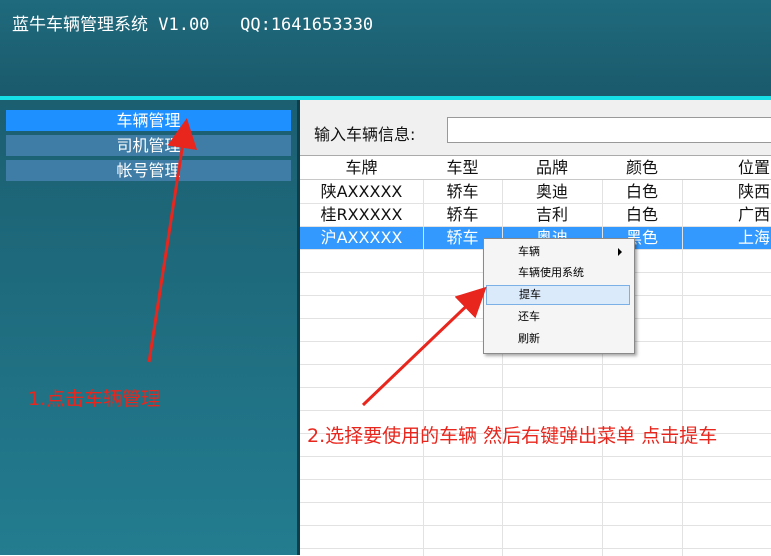 This screenshot has height=556, width=771. Describe the element at coordinates (94, 399) in the screenshot. I see `annotation-step-1: 1.点击车辆管理` at that location.